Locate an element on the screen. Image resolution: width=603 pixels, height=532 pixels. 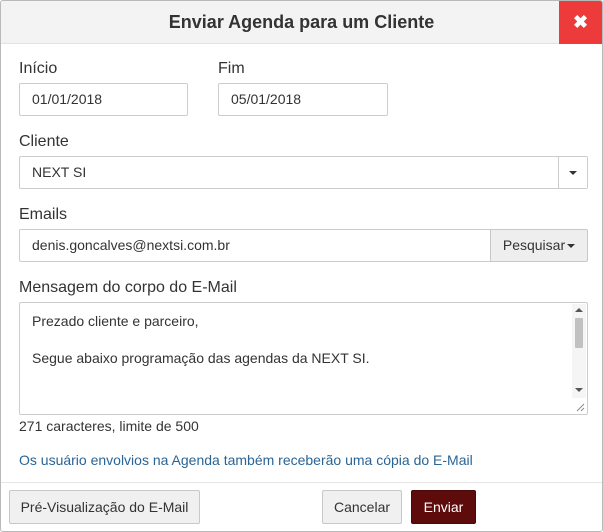
client-selected-value: NEXT SI is located at coordinates (59, 172).